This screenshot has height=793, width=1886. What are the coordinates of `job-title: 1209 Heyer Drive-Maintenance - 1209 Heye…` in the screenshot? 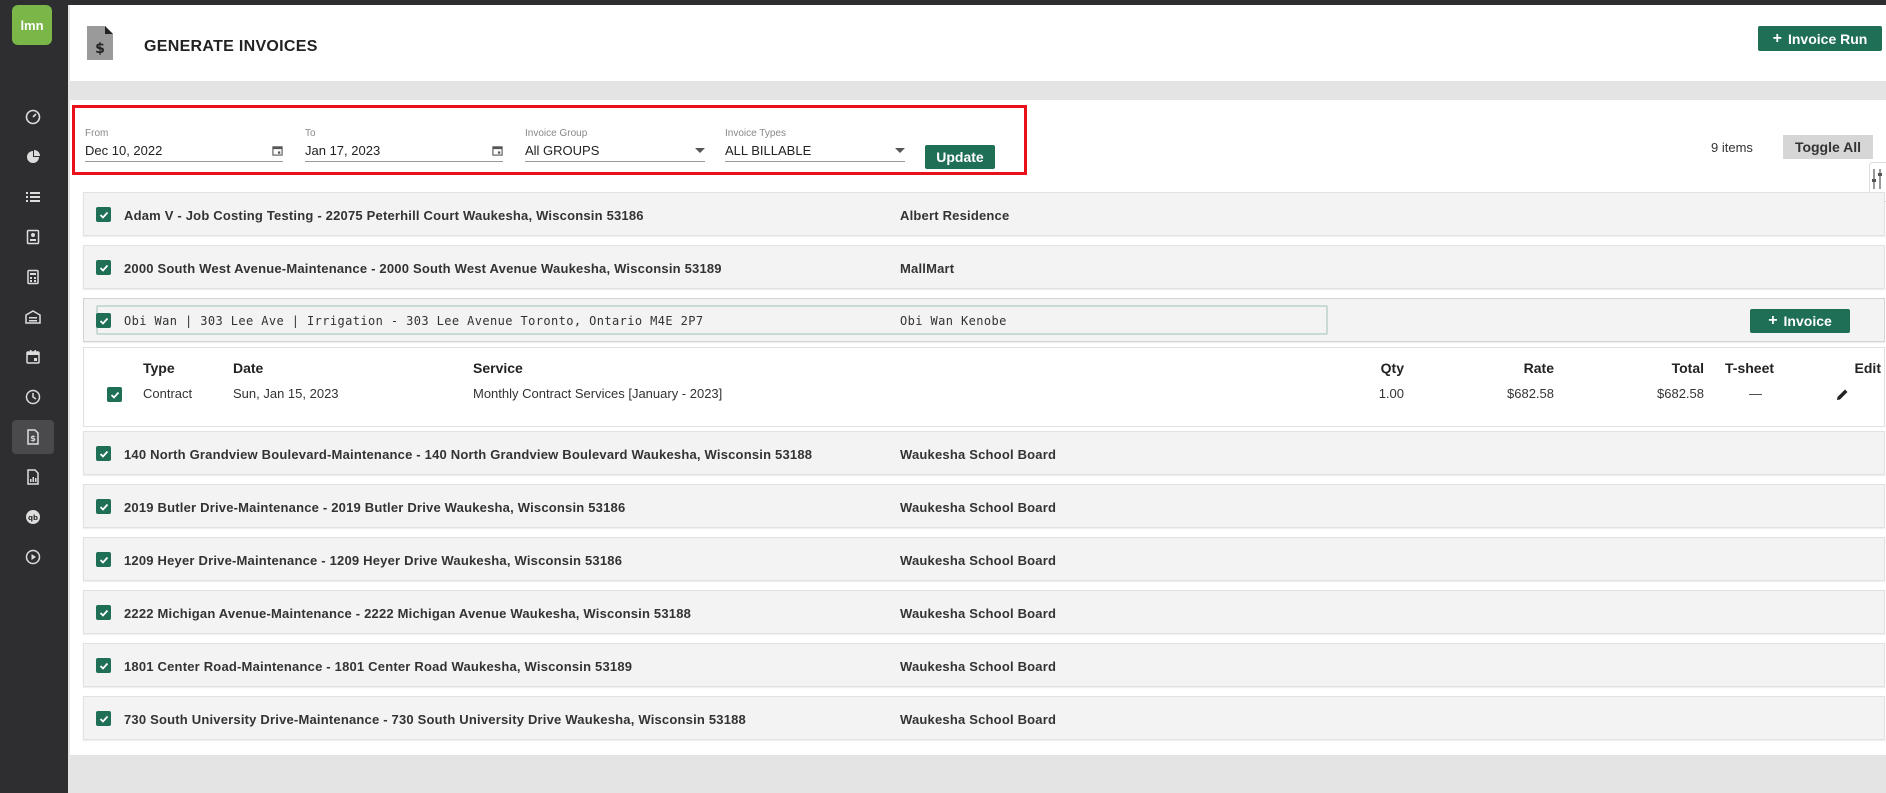 It's located at (373, 560).